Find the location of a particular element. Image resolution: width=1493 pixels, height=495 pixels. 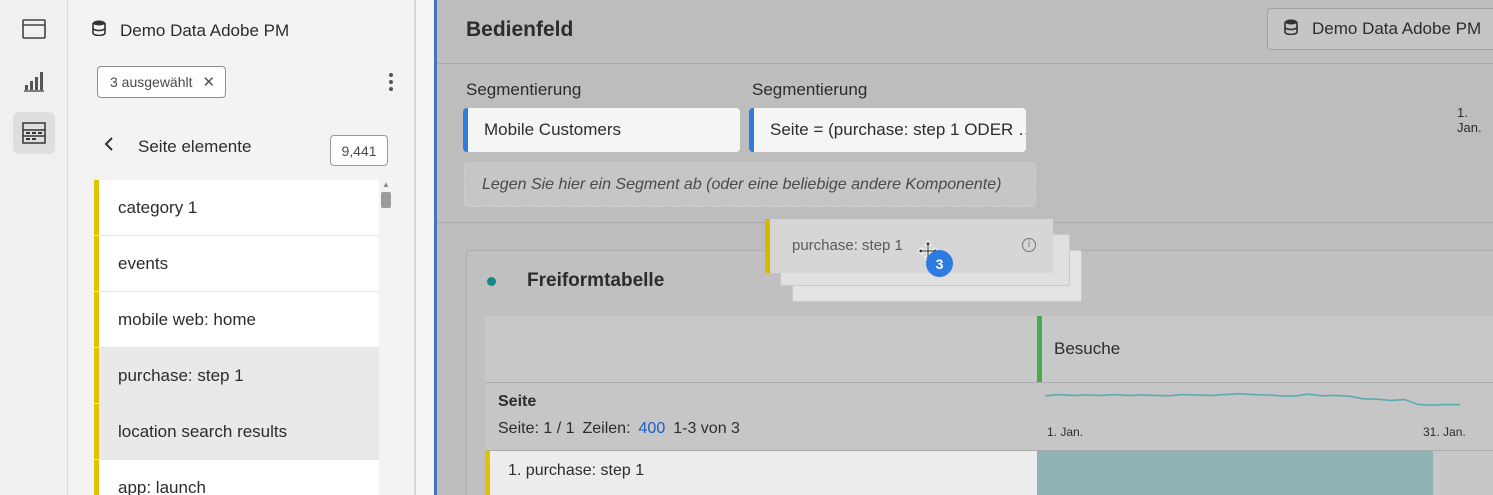

dimension-header: Seite Seite: 1 / 1 Zeilen: 400 1-3 von 3 is located at coordinates (761, 416).